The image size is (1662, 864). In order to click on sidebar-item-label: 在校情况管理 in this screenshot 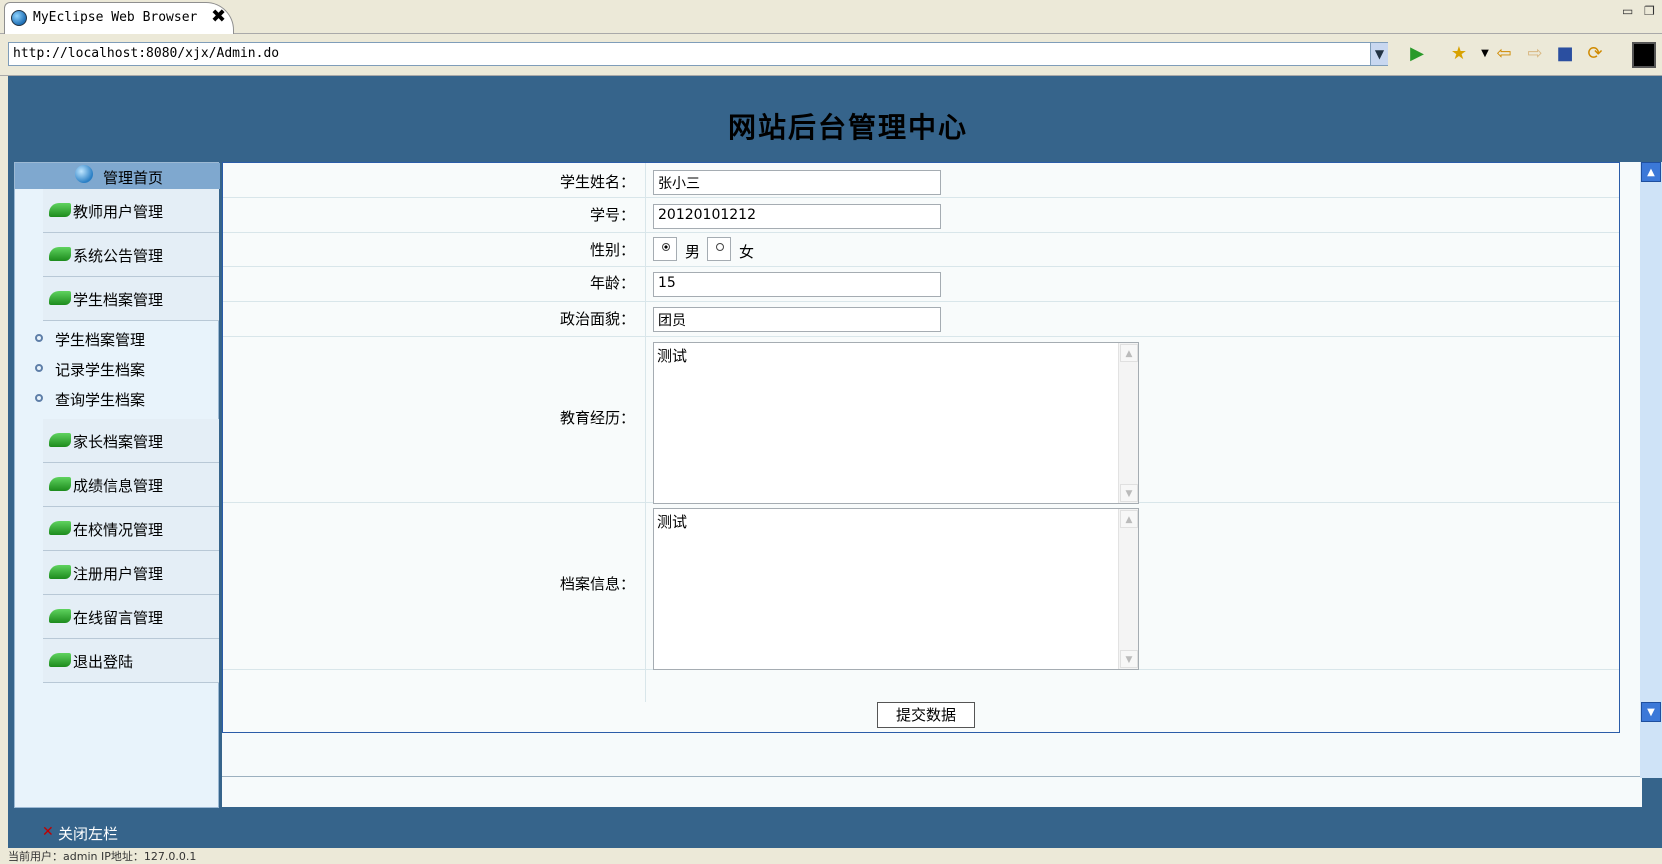, I will do `click(118, 530)`.